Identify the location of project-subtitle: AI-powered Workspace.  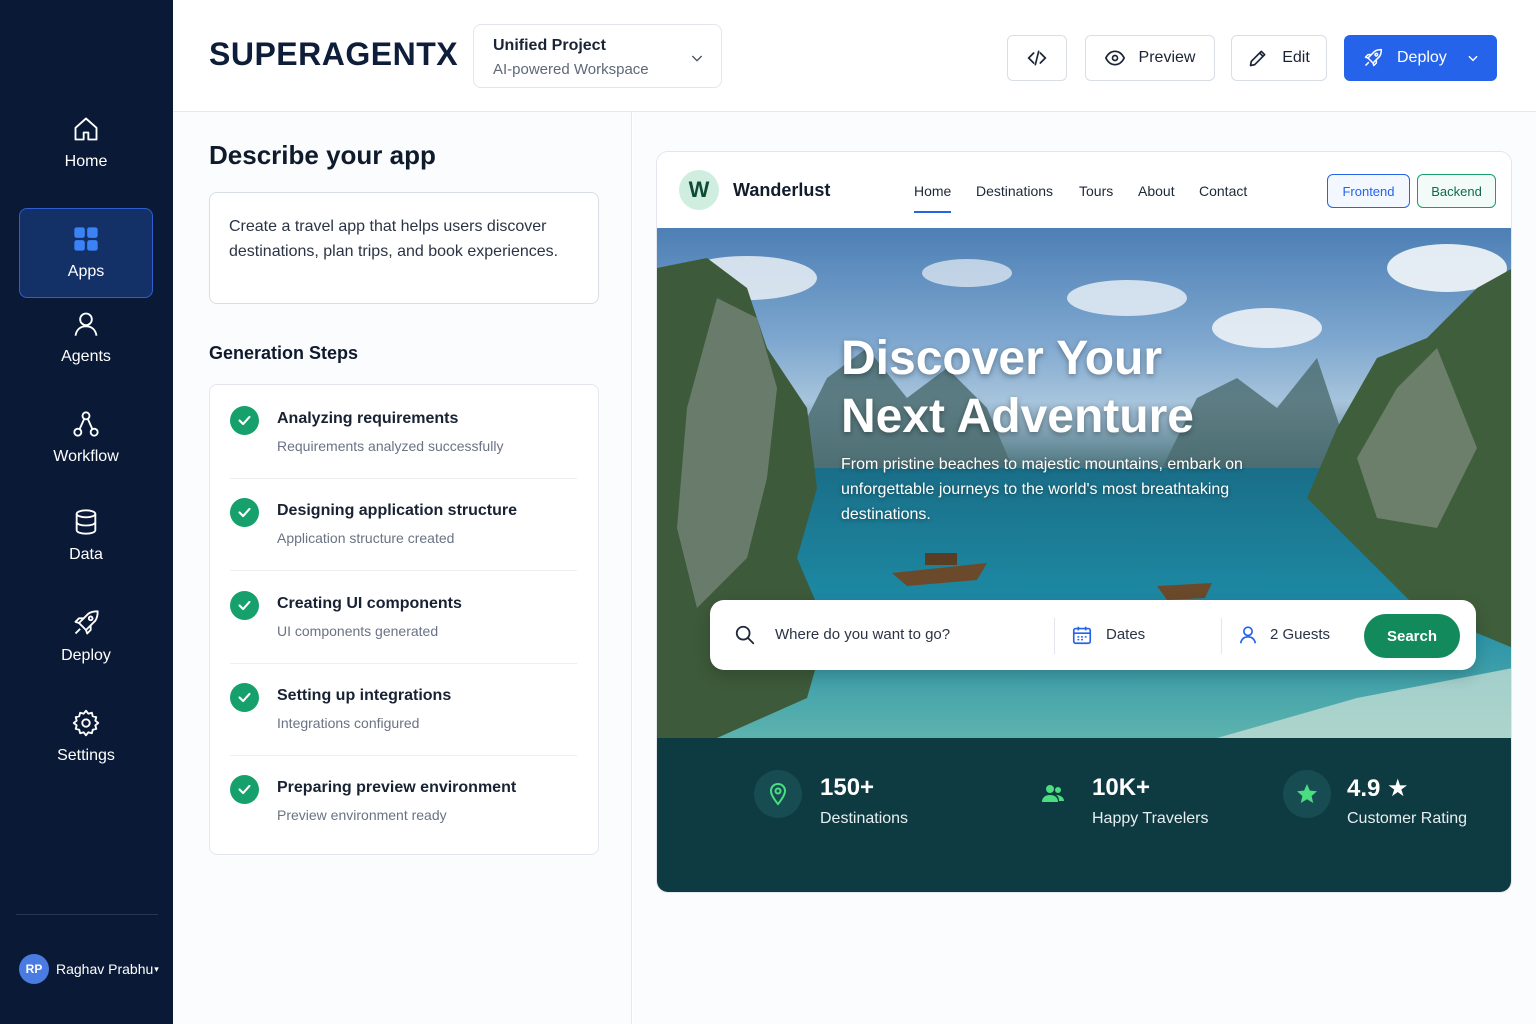
(571, 69).